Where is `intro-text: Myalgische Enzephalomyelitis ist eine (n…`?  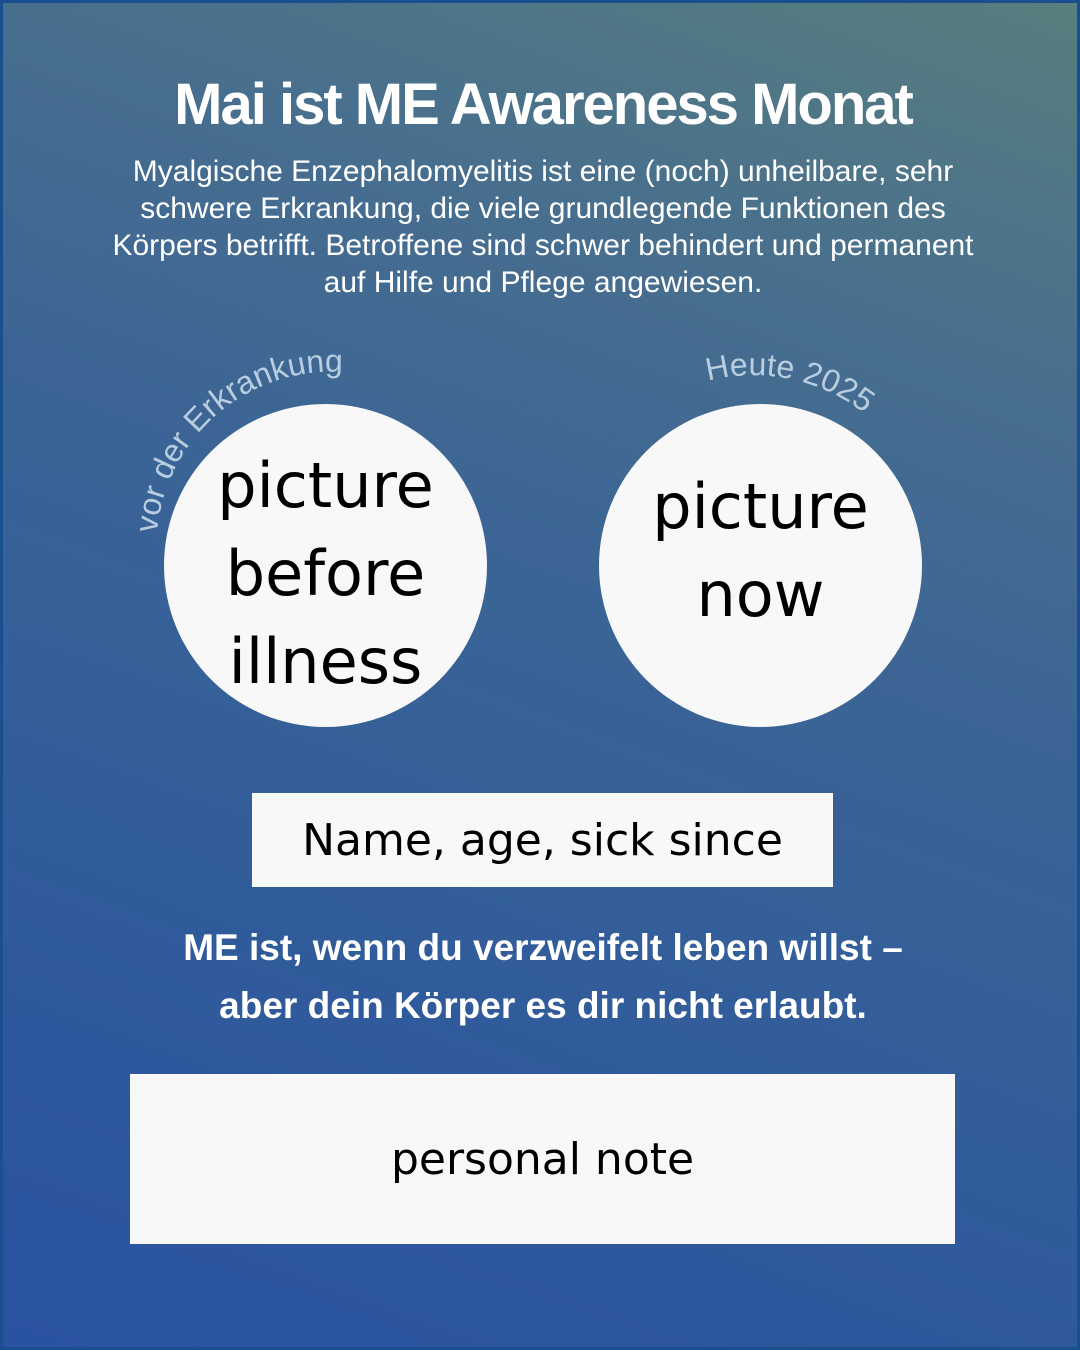 intro-text: Myalgische Enzephalomyelitis ist eine (n… is located at coordinates (543, 227).